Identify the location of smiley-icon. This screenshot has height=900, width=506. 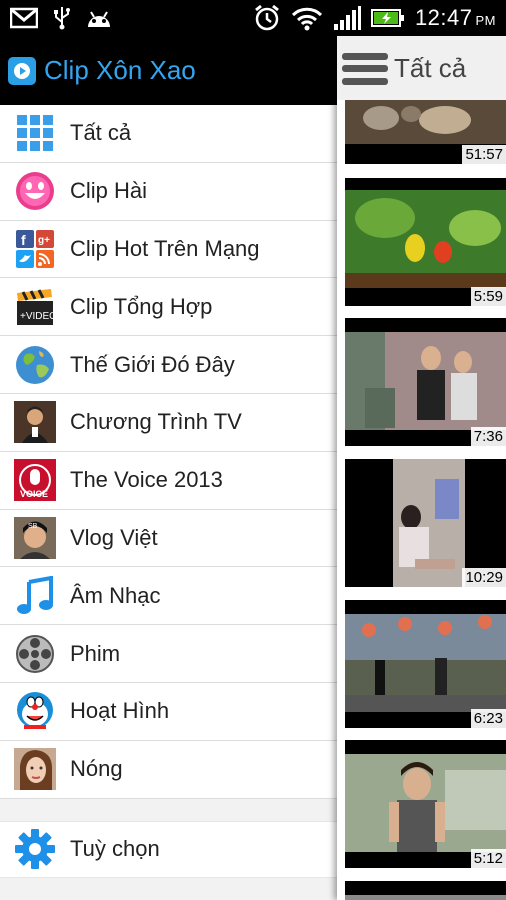
(35, 191).